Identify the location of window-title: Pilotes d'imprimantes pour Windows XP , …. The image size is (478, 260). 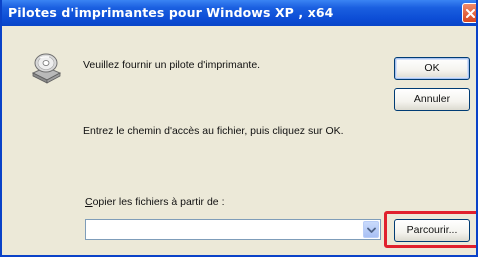
(171, 12).